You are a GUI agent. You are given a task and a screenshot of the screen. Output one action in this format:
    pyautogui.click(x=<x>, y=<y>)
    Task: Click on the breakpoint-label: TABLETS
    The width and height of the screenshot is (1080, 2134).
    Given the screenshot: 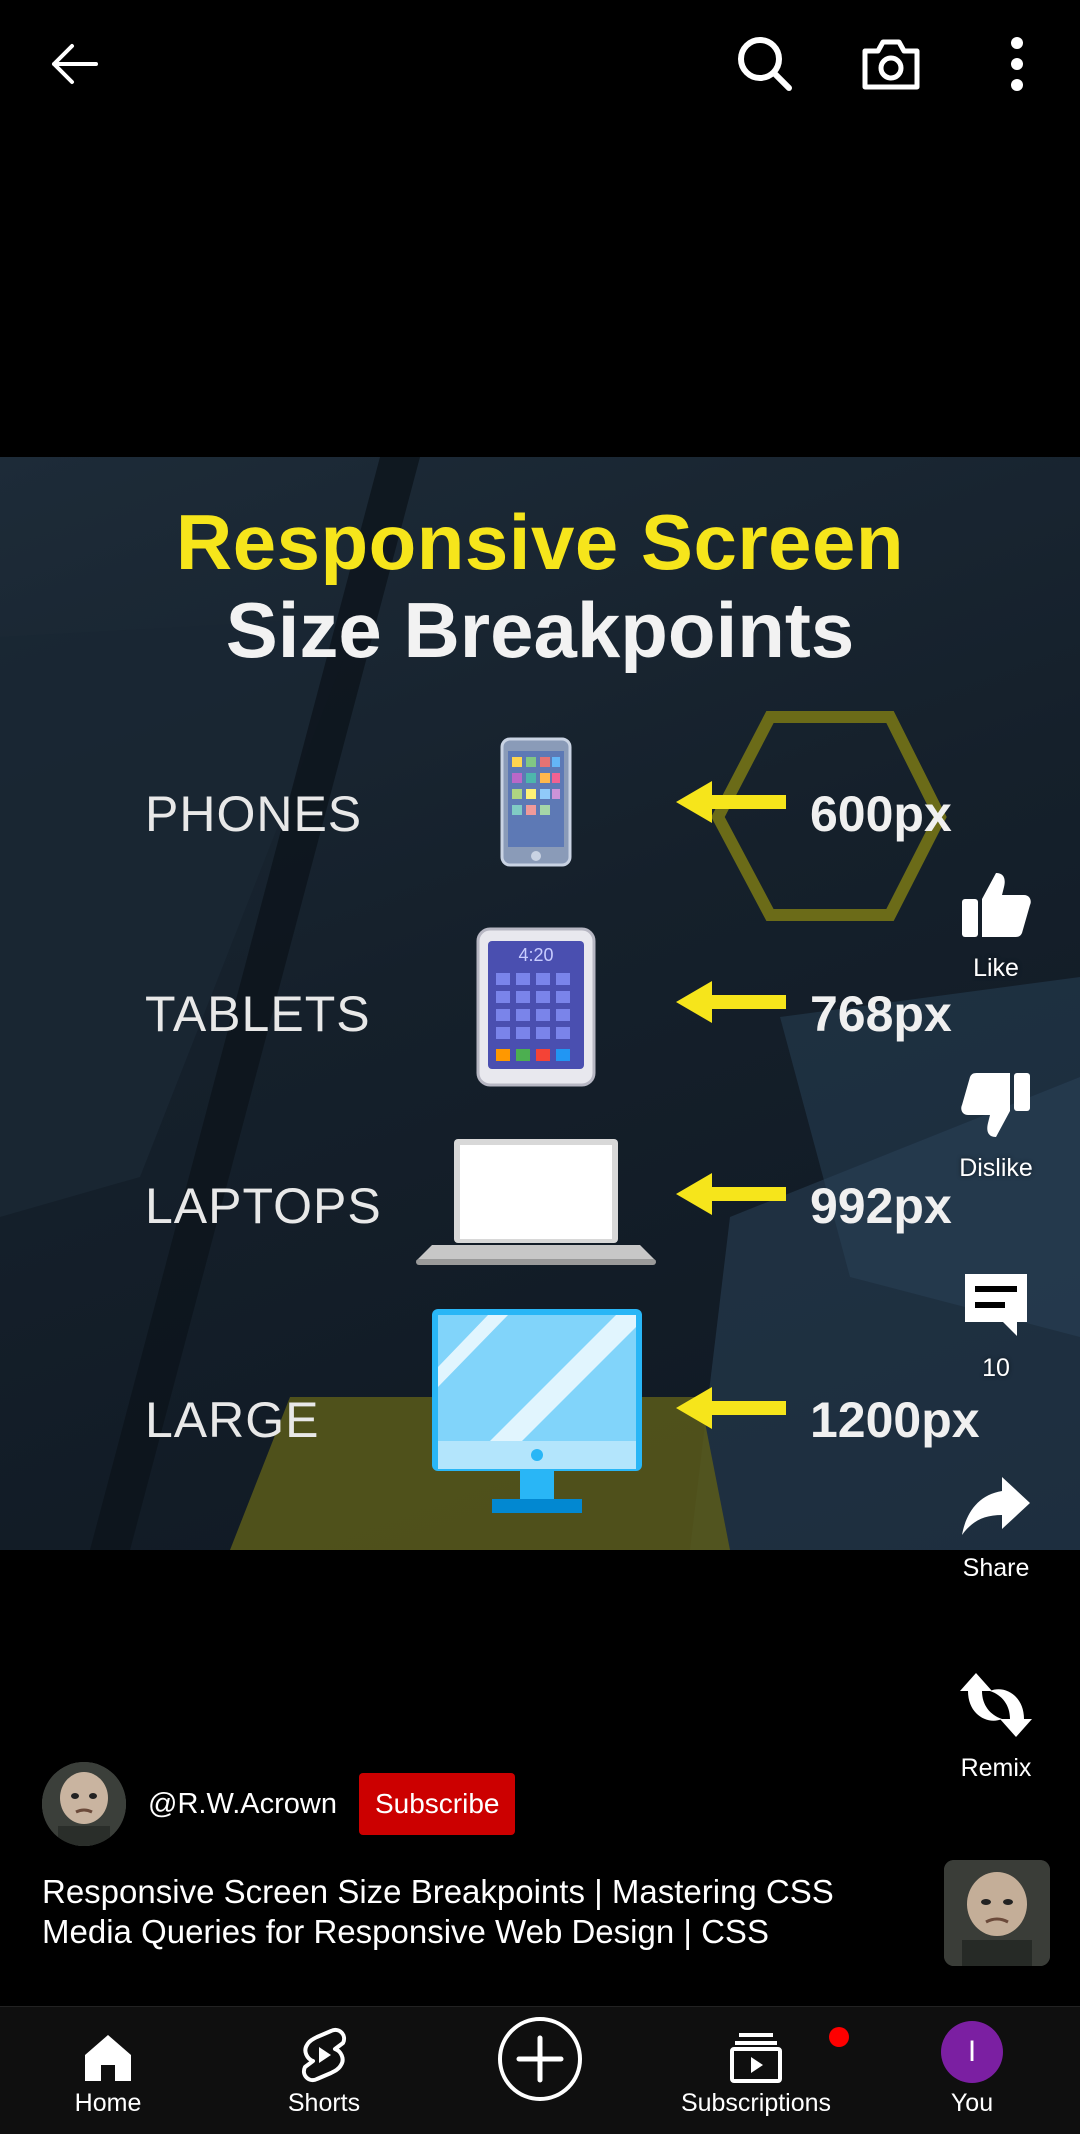 What is the action you would take?
    pyautogui.click(x=258, y=1014)
    